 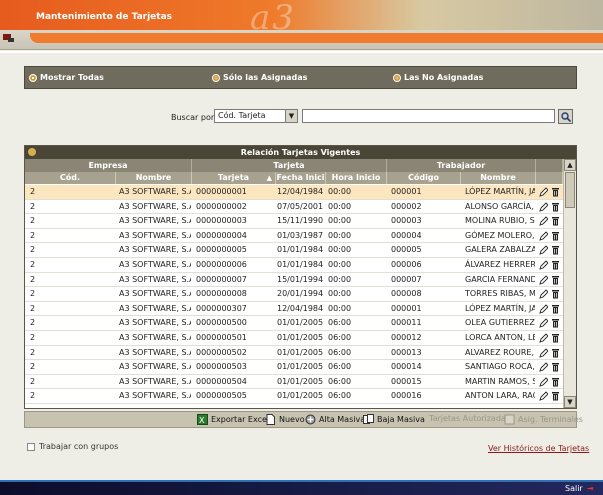 I want to click on cell-tarjeta: 0000000006, so click(x=221, y=264).